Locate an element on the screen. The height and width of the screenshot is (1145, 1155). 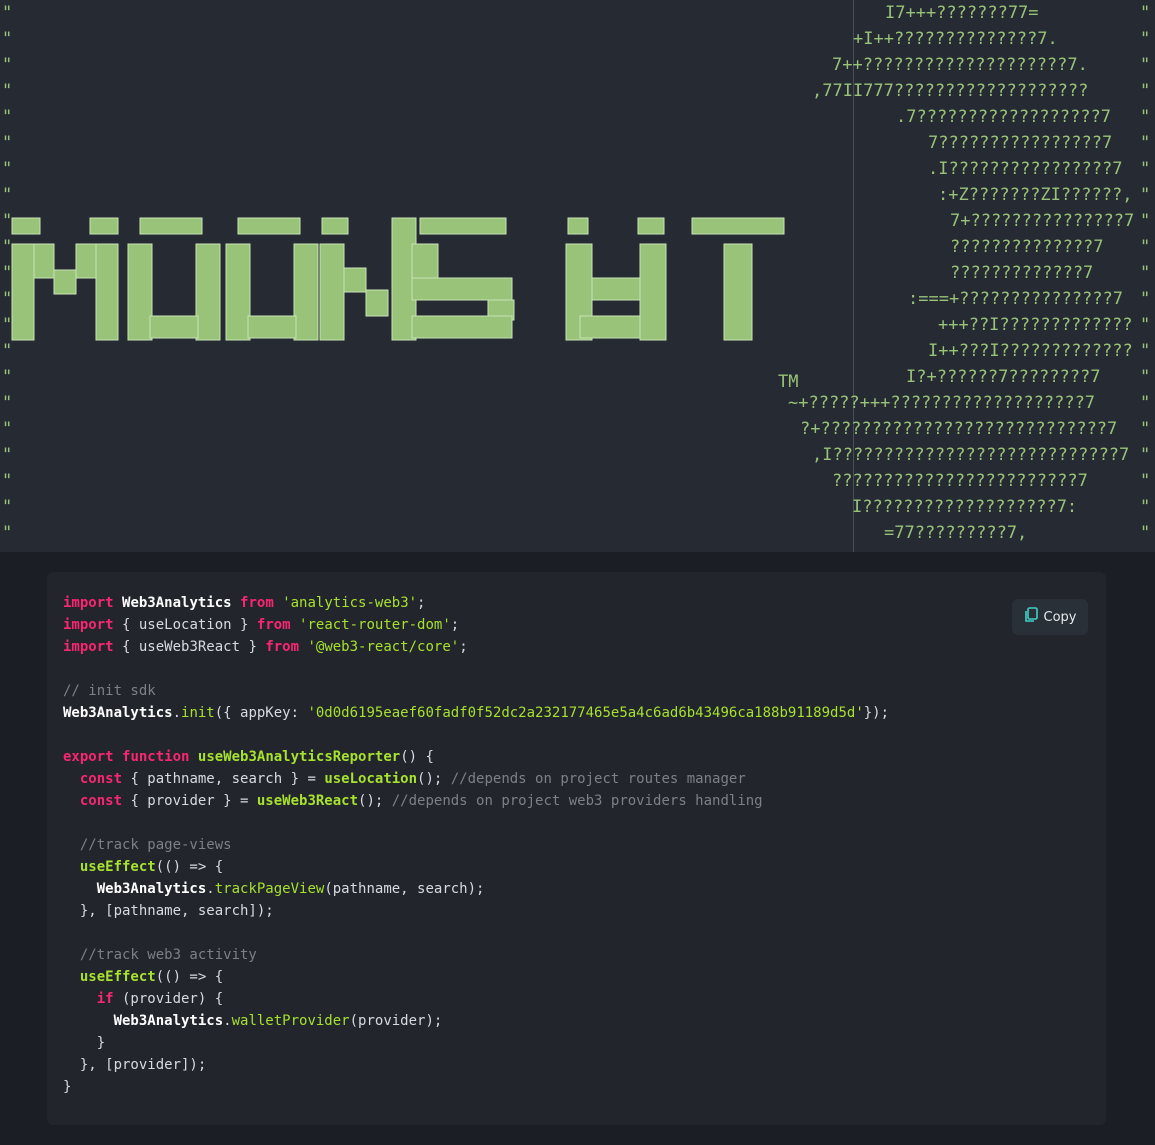
copy-button: Copy is located at coordinates (1050, 617).